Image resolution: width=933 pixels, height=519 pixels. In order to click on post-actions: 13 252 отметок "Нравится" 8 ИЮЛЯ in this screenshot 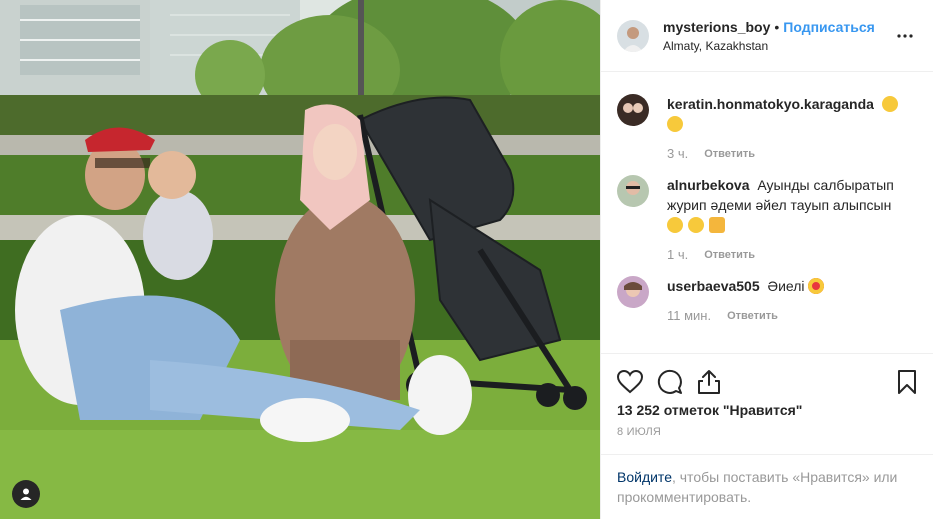, I will do `click(767, 395)`.